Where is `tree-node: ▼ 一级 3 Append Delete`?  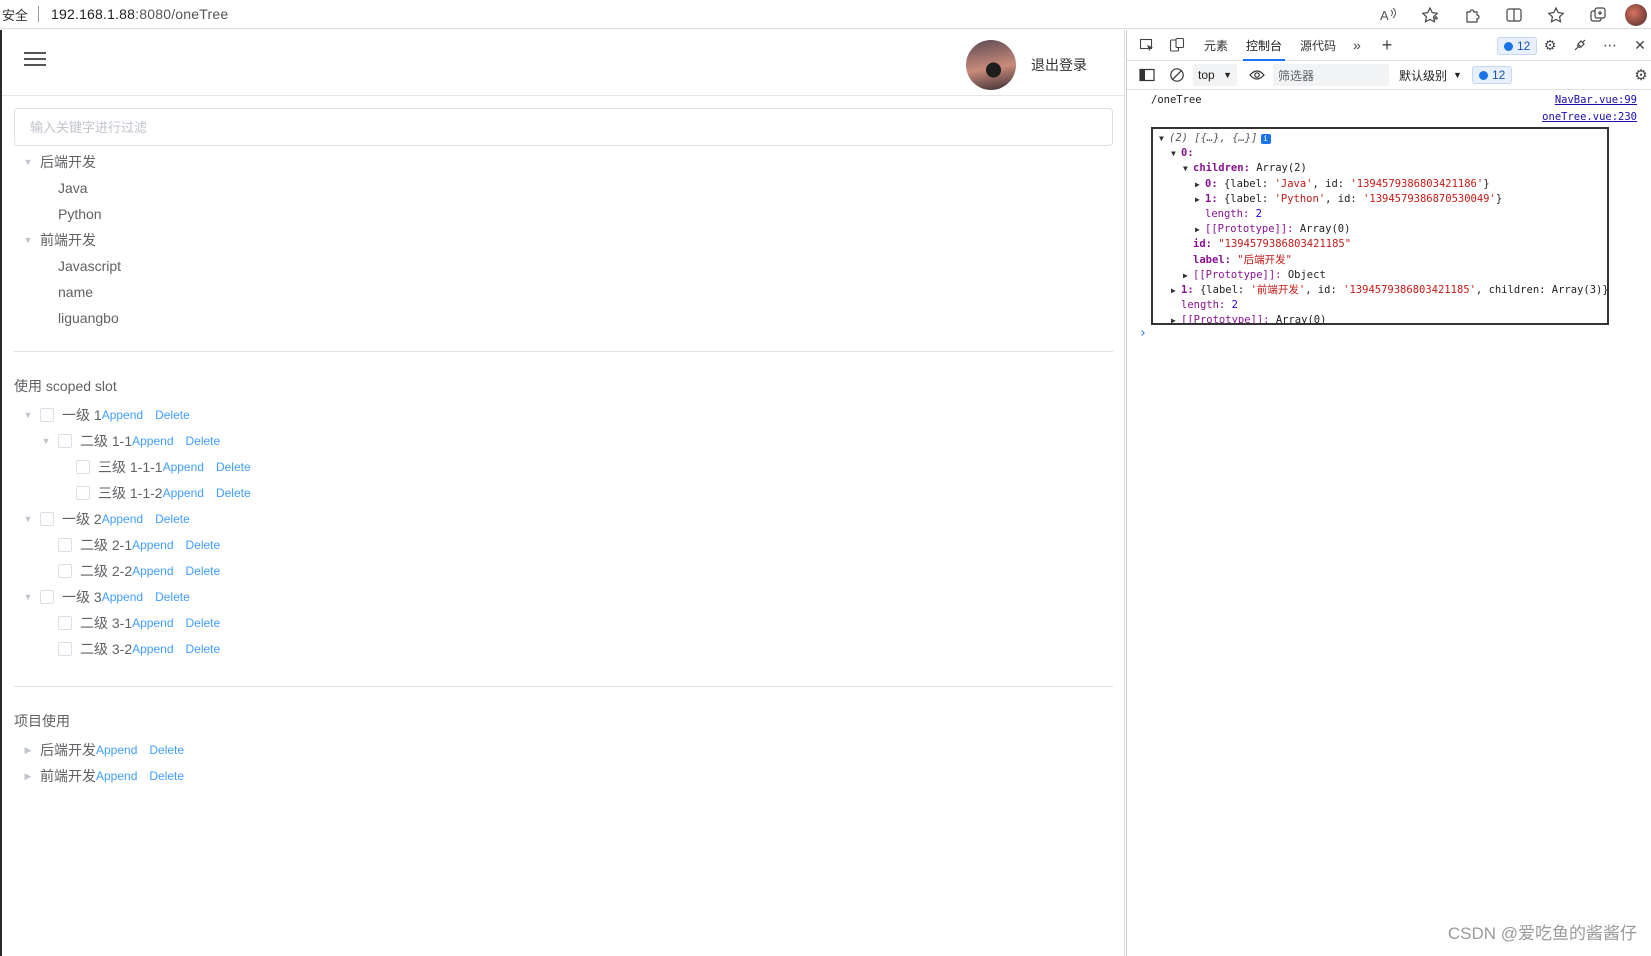 tree-node: ▼ 一级 3 Append Delete is located at coordinates (563, 597).